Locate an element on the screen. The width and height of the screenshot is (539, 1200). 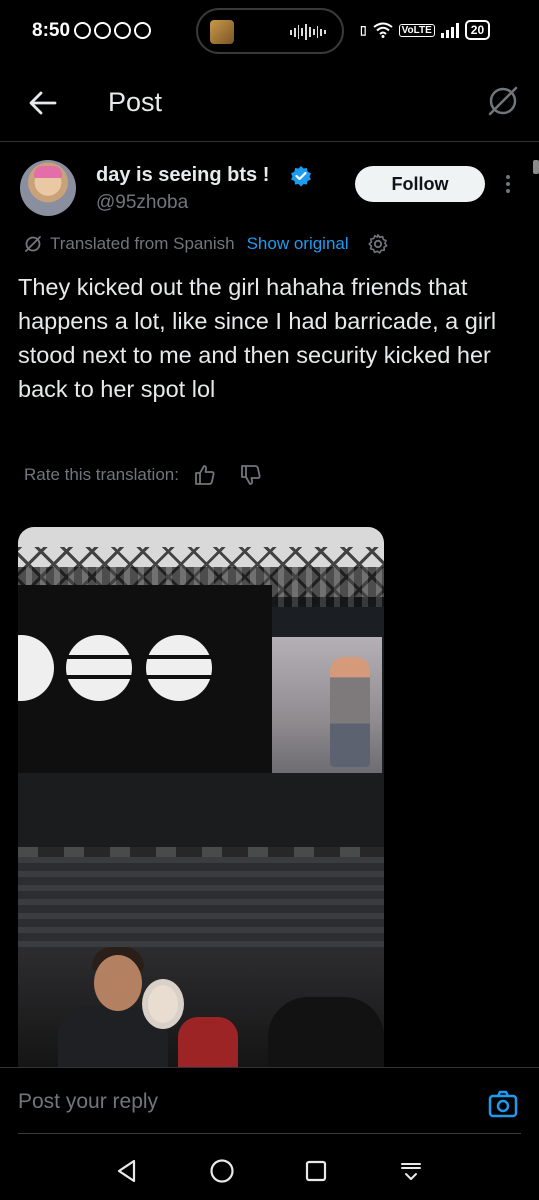
author-name: day is seeing bts ! is located at coordinates (182, 175).